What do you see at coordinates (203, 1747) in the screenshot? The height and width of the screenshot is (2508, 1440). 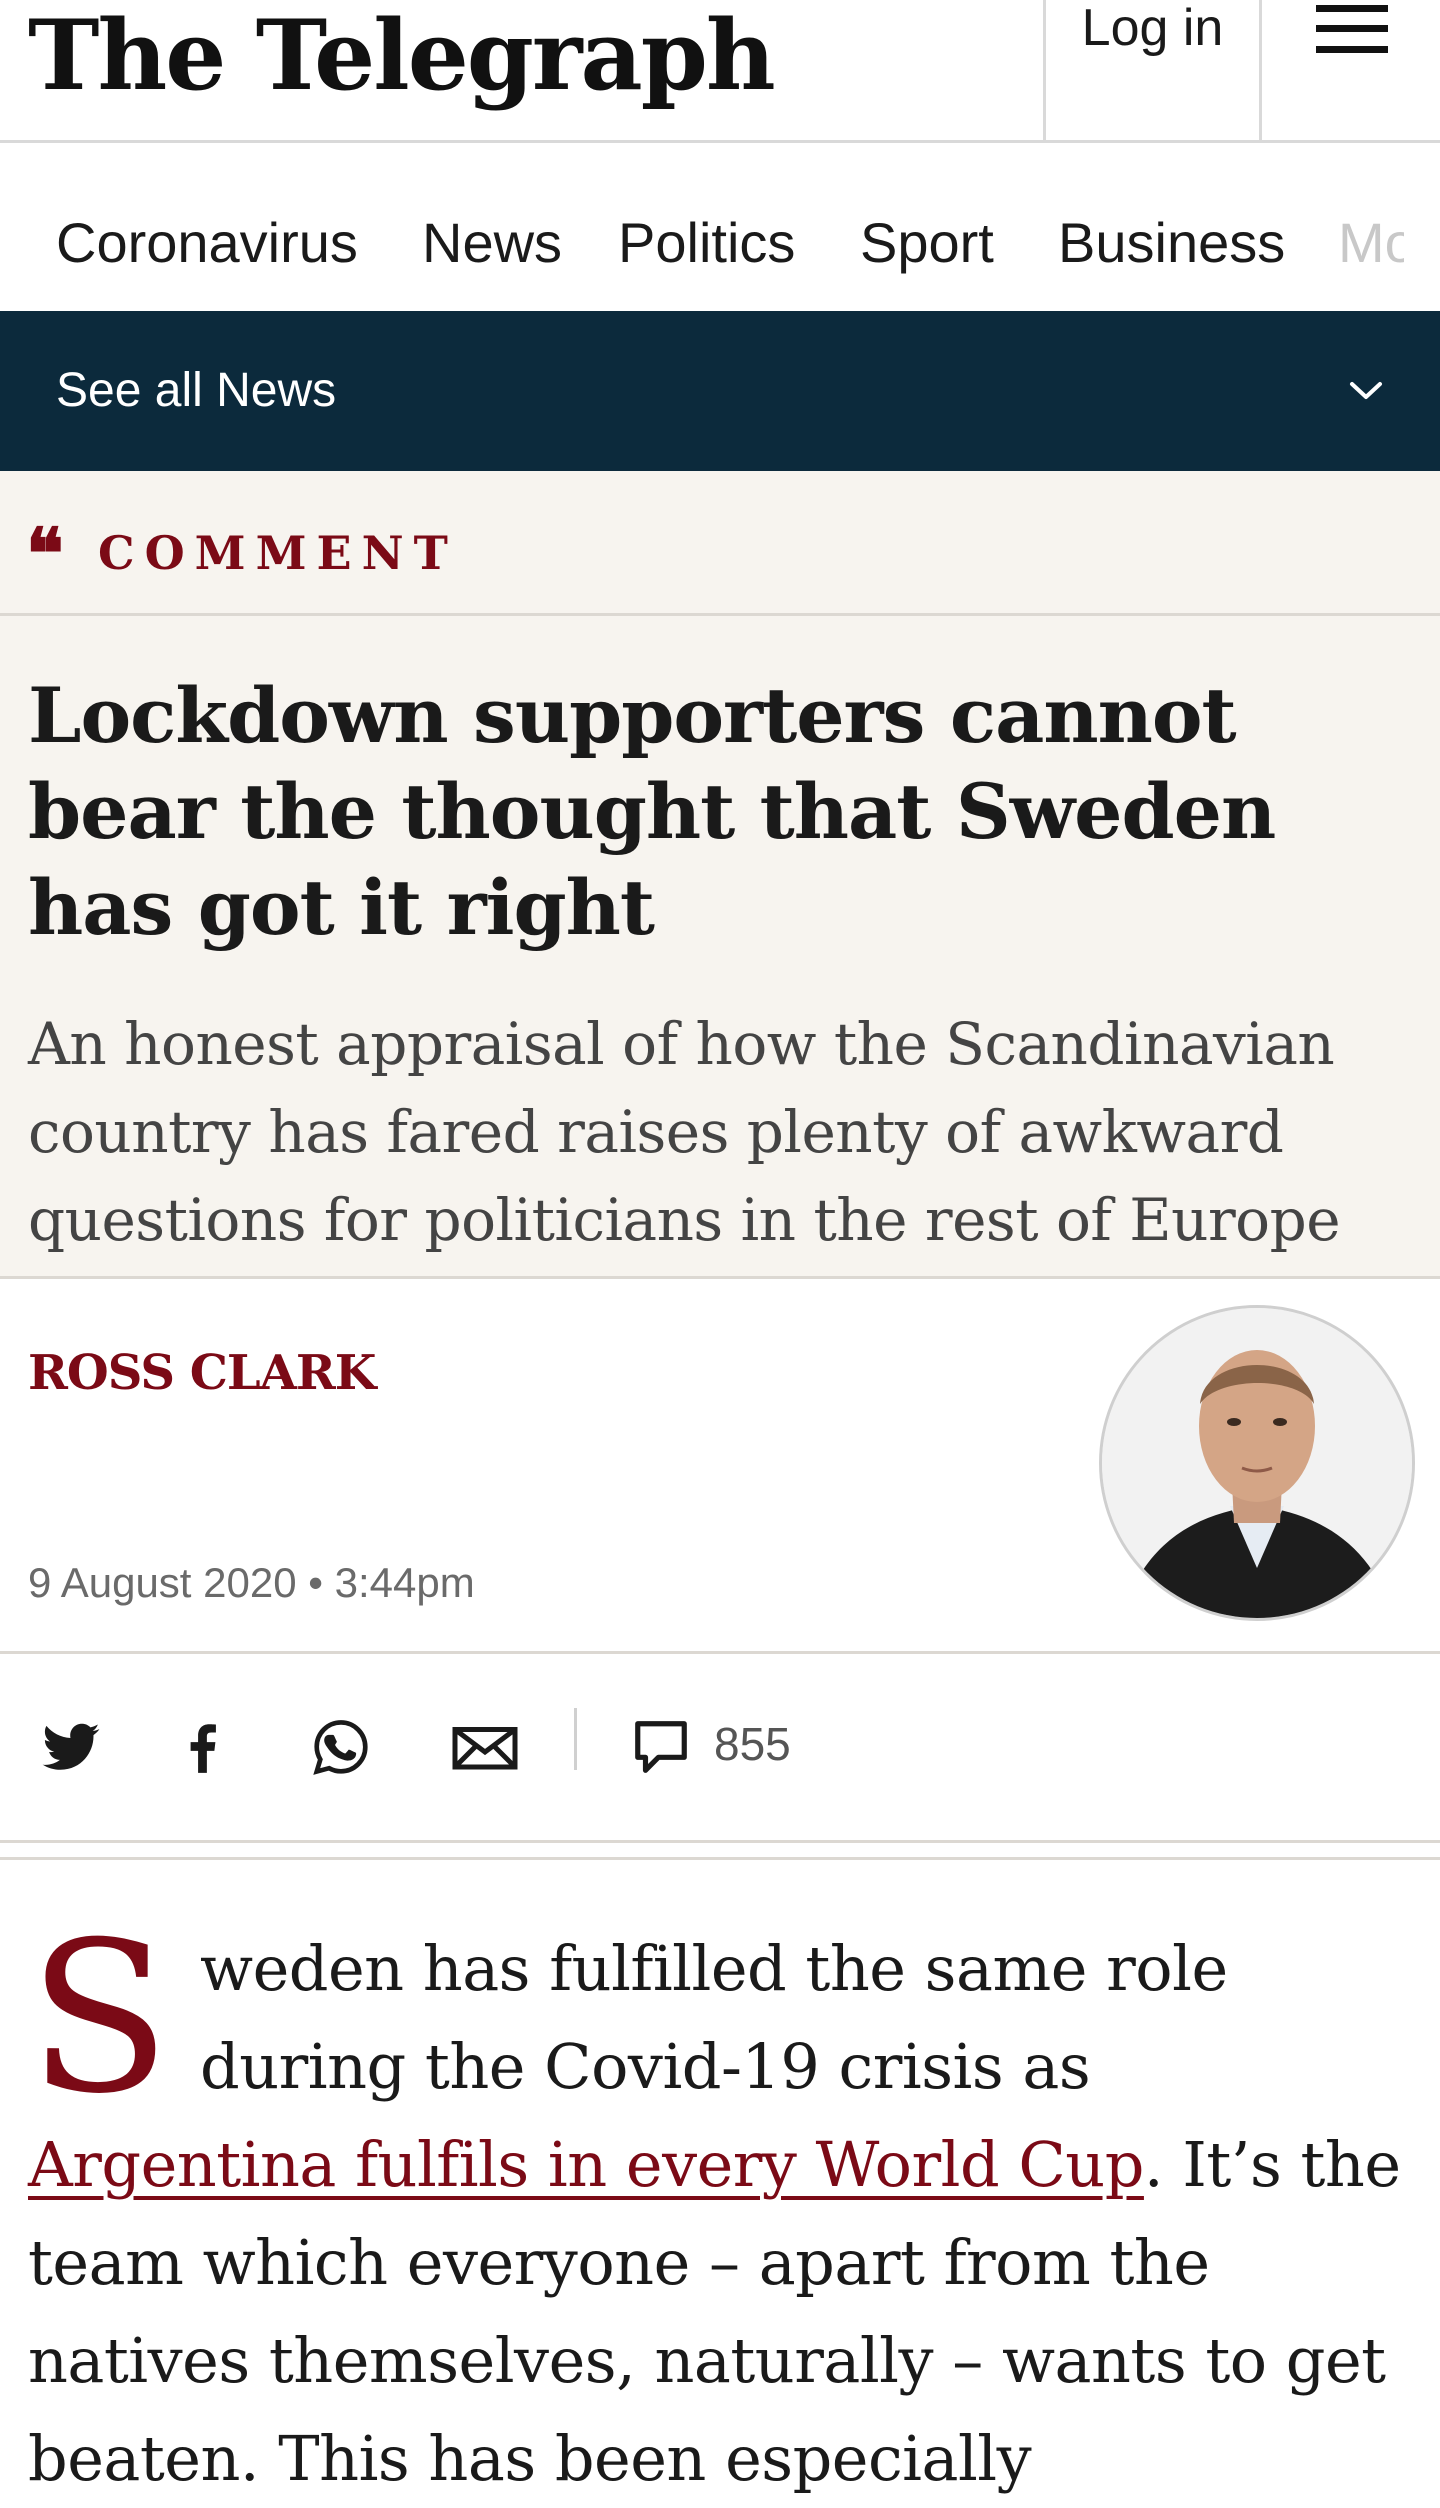 I see `facebook-icon` at bounding box center [203, 1747].